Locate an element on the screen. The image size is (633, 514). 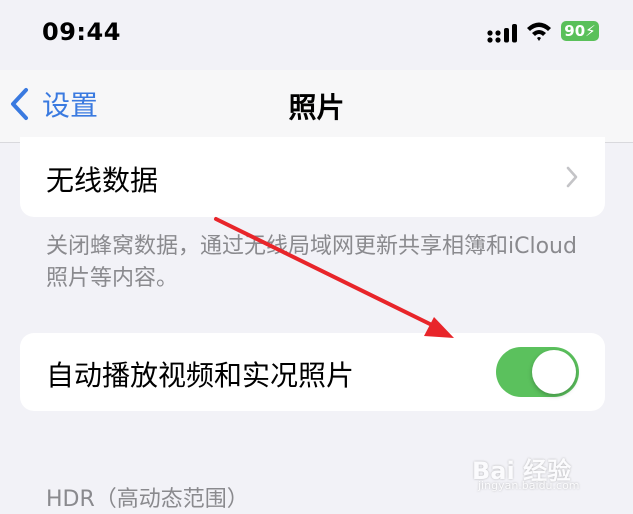
hdr-section-header: HDR（高动态范围） is located at coordinates (147, 499).